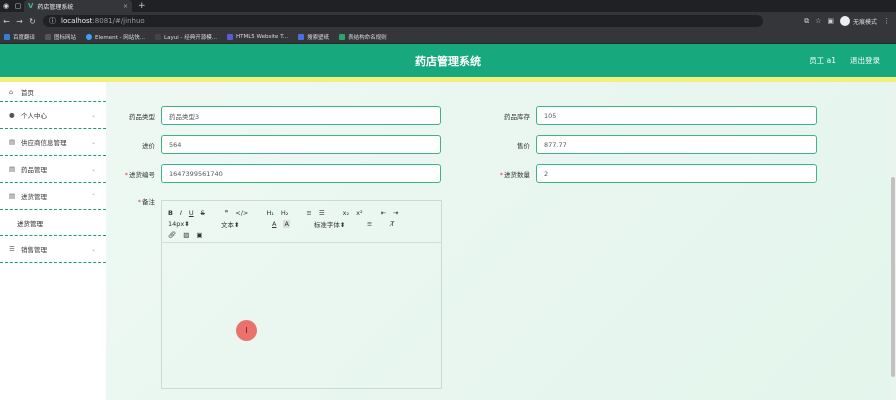 The height and width of the screenshot is (400, 896). I want to click on clear-format-button: T̸, so click(392, 224).